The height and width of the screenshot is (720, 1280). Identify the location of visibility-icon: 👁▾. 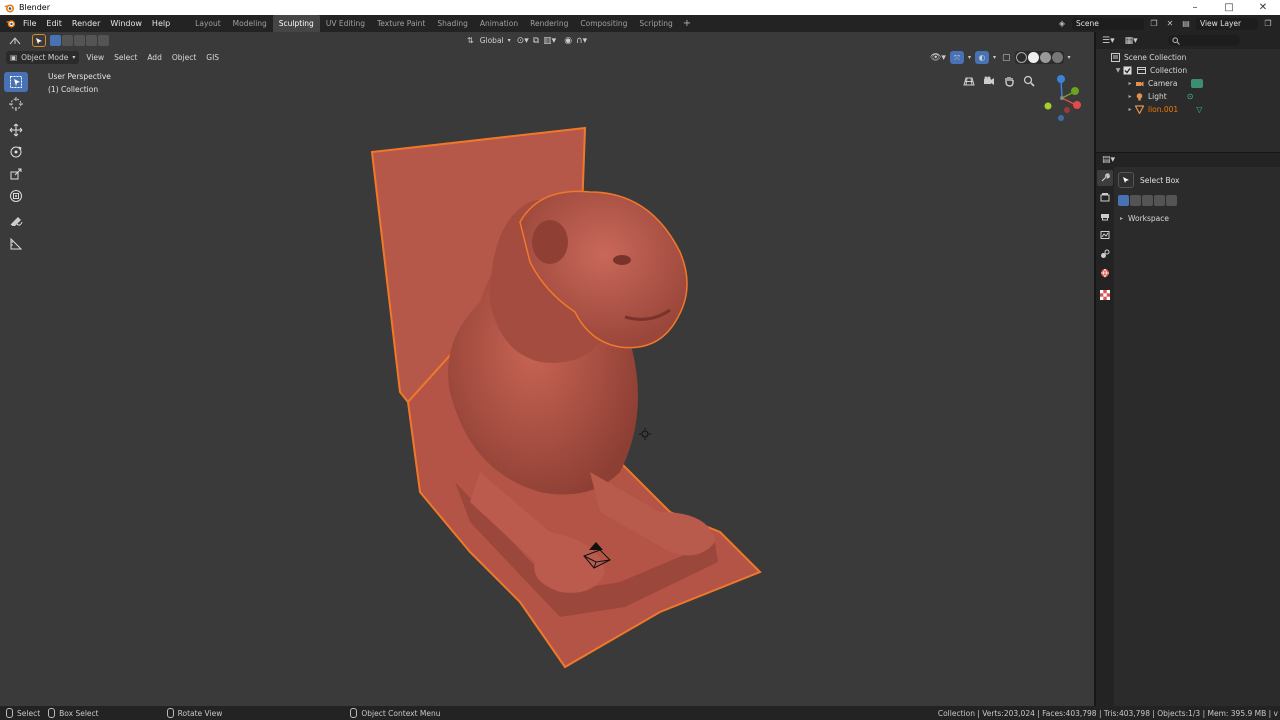
(938, 58).